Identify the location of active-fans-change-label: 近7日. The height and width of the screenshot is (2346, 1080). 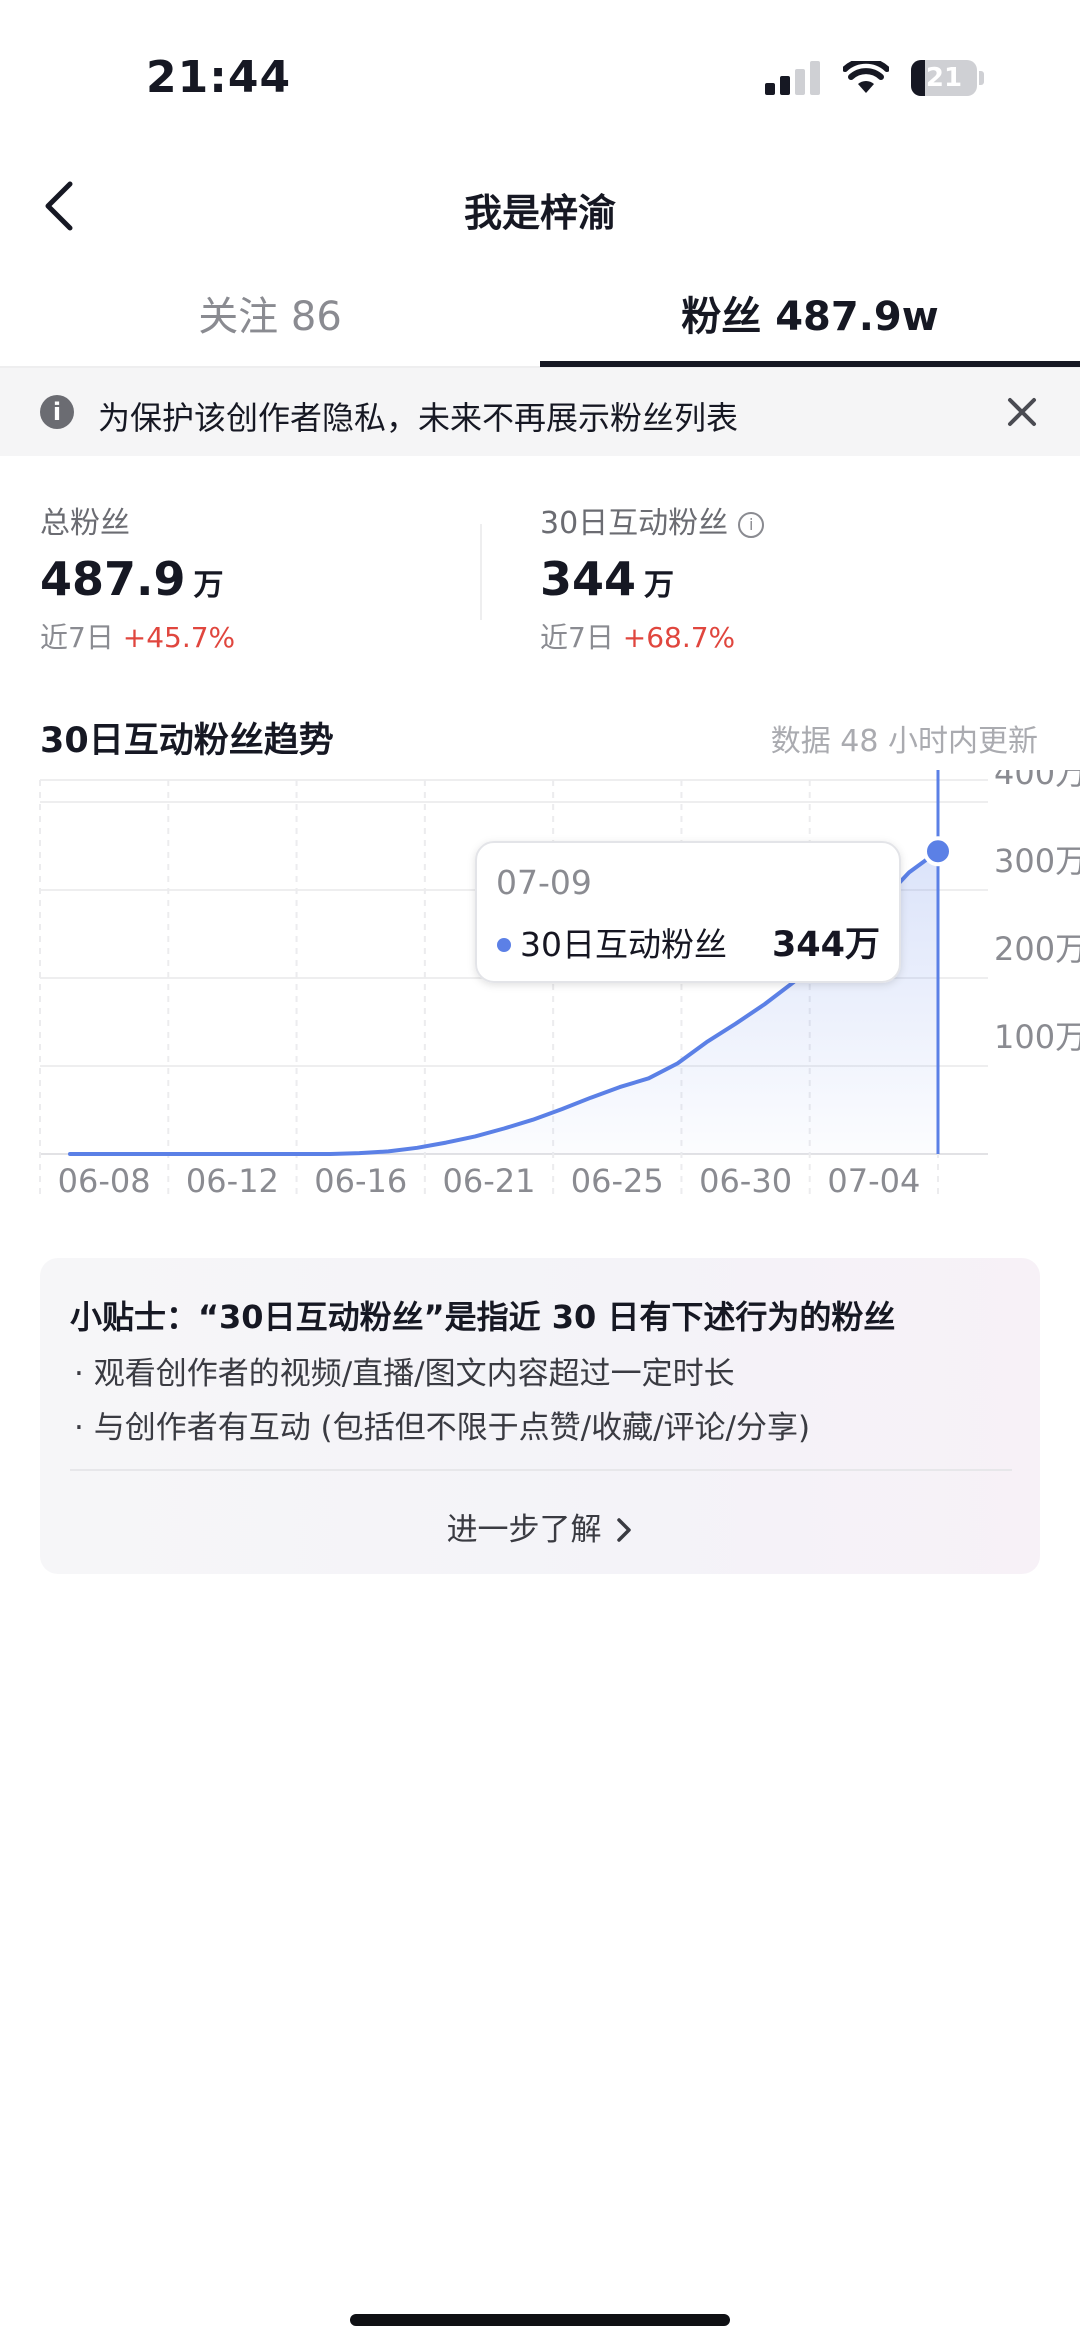
(577, 637).